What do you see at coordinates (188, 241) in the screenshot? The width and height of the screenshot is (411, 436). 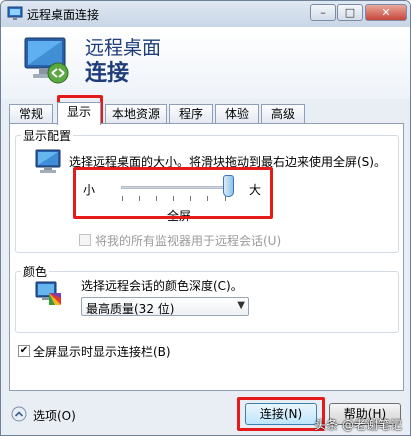 I see `multi-monitor-label: 将我的所有监视器用于远程会话(U)` at bounding box center [188, 241].